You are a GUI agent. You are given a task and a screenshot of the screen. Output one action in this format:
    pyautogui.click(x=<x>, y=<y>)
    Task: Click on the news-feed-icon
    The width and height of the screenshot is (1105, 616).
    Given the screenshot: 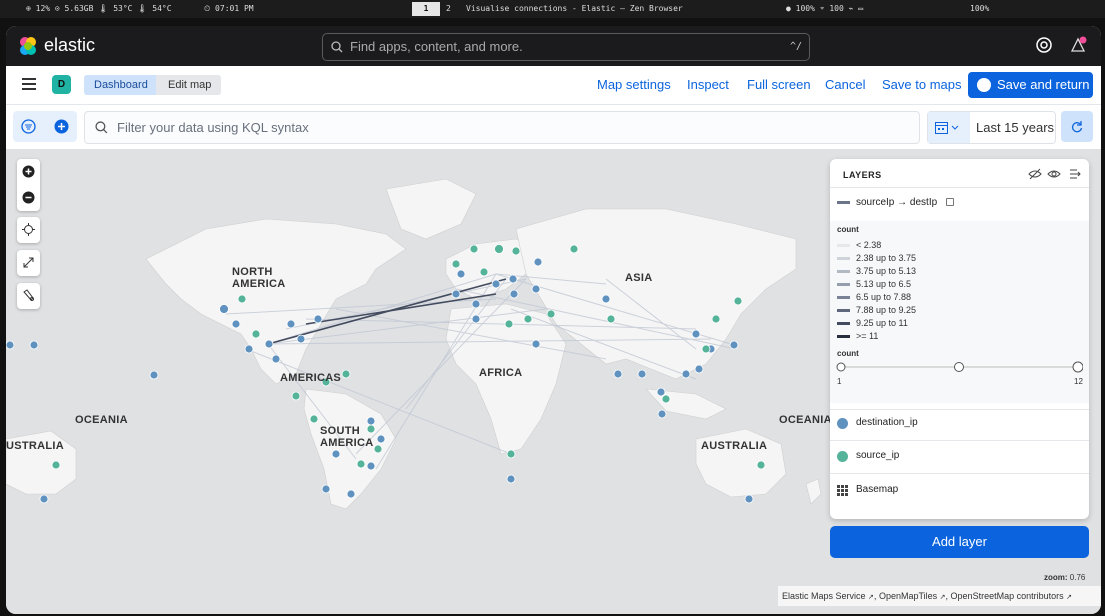 What is the action you would take?
    pyautogui.click(x=1078, y=45)
    